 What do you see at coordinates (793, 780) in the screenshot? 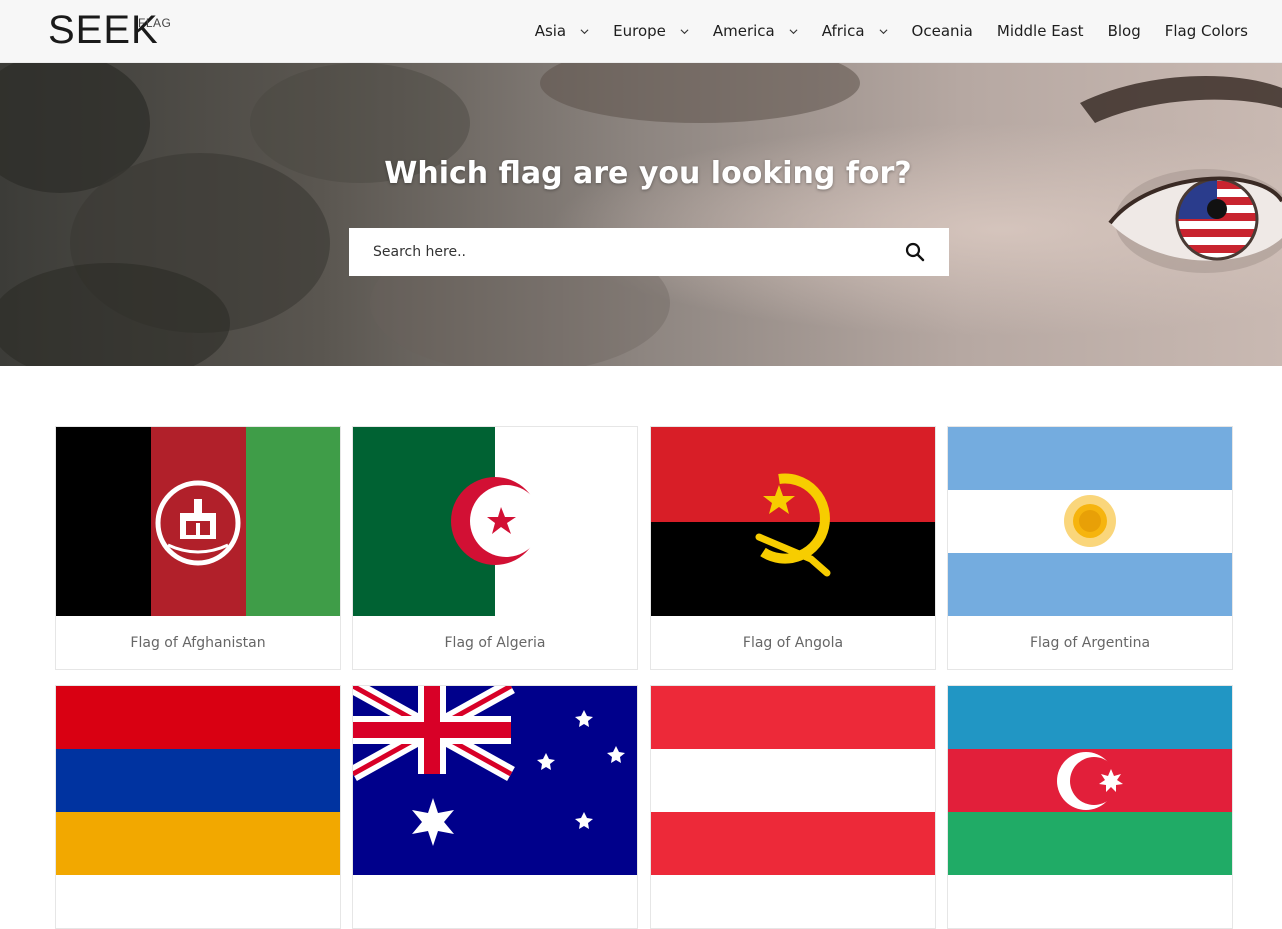
I see `austria-flag-icon` at bounding box center [793, 780].